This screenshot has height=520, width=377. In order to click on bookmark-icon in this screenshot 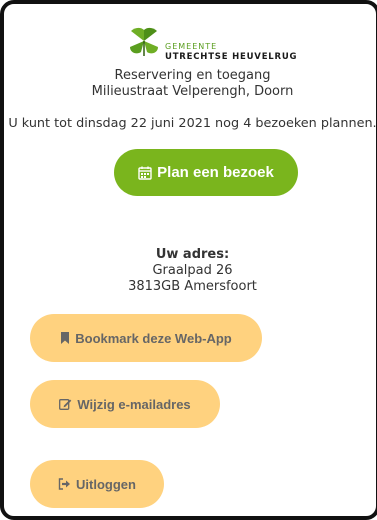, I will do `click(65, 338)`.